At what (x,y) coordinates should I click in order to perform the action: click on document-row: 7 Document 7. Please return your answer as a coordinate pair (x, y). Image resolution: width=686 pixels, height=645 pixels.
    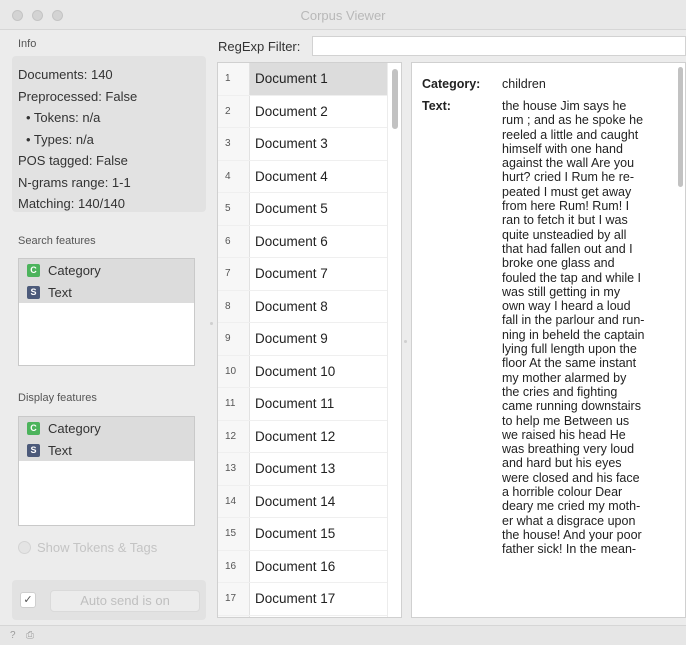
    Looking at the image, I should click on (309, 274).